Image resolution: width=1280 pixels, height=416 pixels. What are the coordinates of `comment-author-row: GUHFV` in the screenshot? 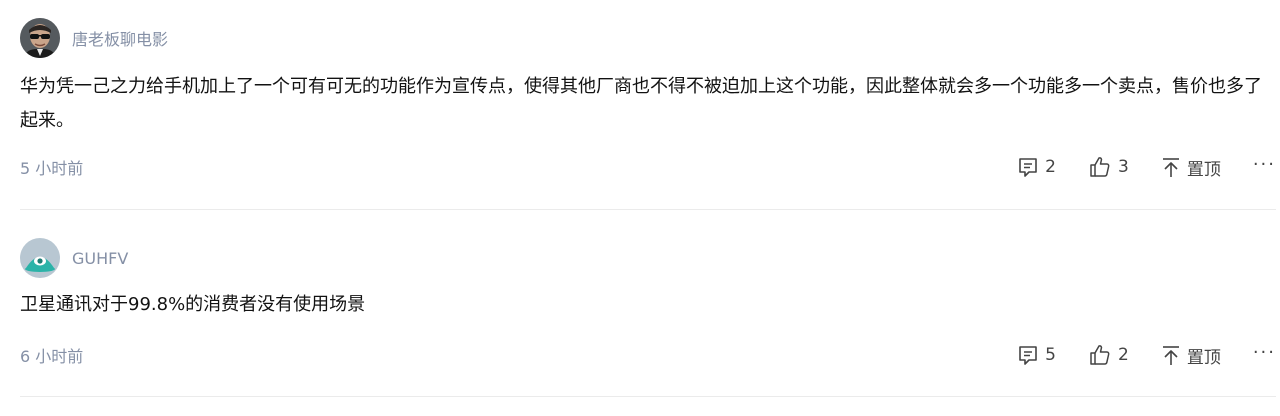 It's located at (74, 258).